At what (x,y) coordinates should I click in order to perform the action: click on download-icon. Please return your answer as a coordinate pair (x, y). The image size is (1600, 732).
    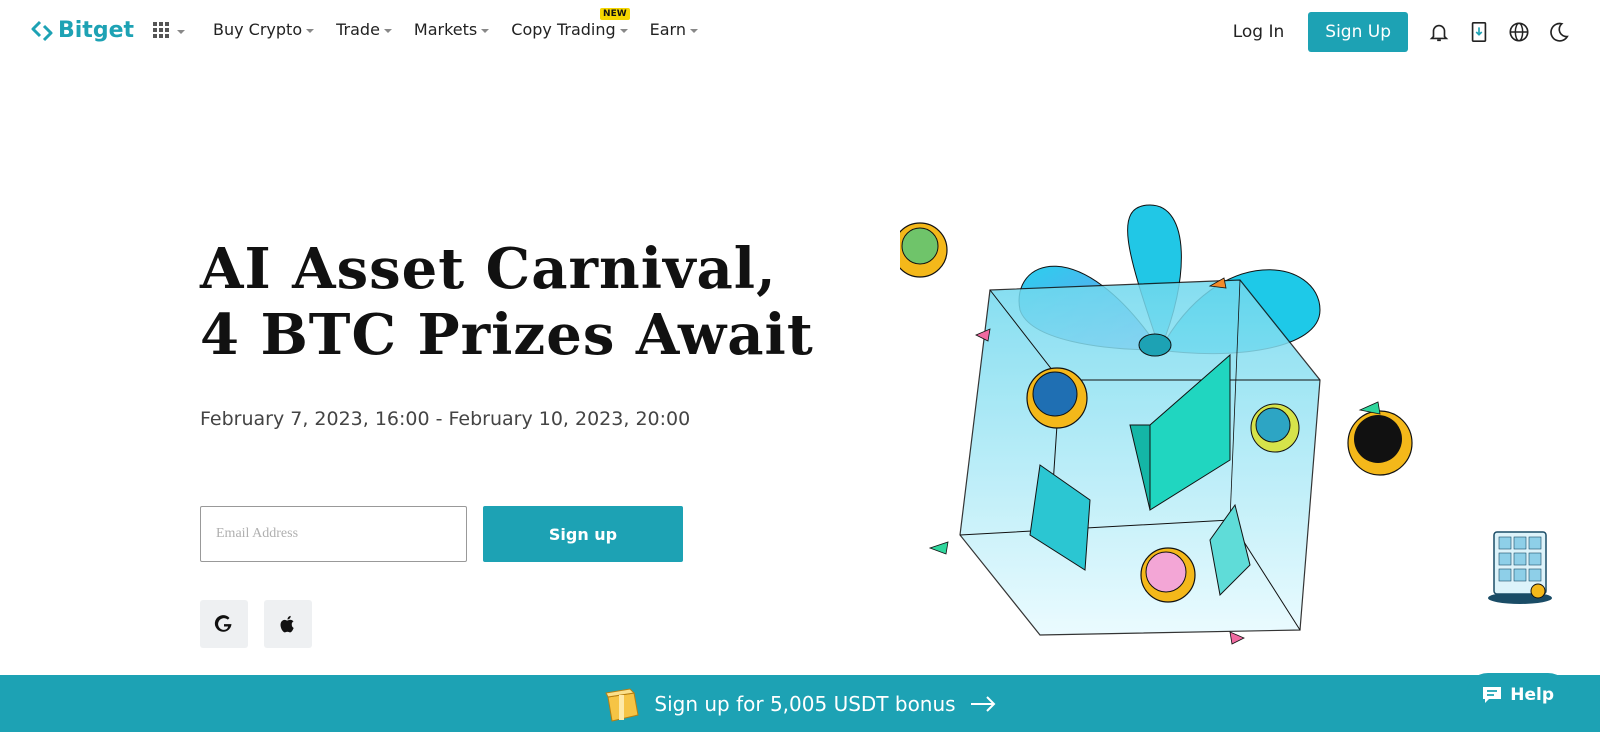
    Looking at the image, I should click on (1479, 32).